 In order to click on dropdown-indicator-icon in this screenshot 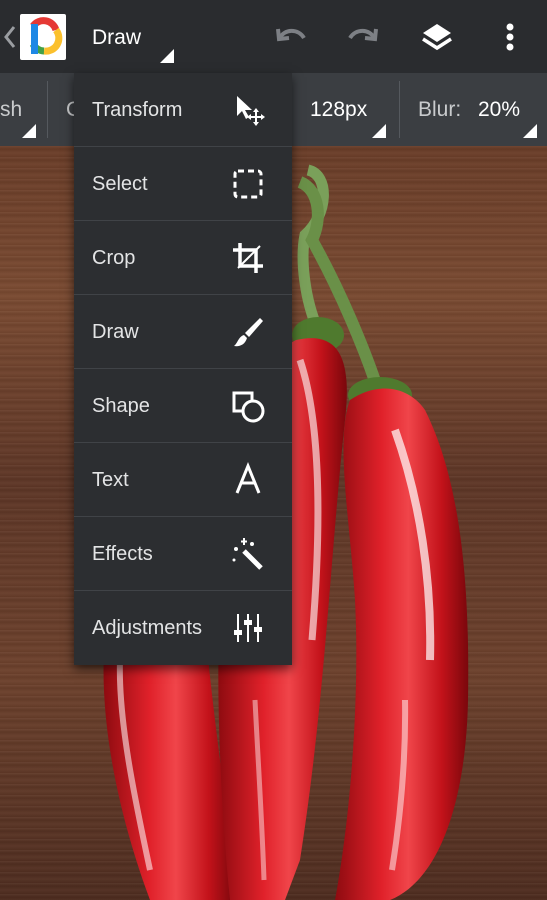, I will do `click(167, 56)`.